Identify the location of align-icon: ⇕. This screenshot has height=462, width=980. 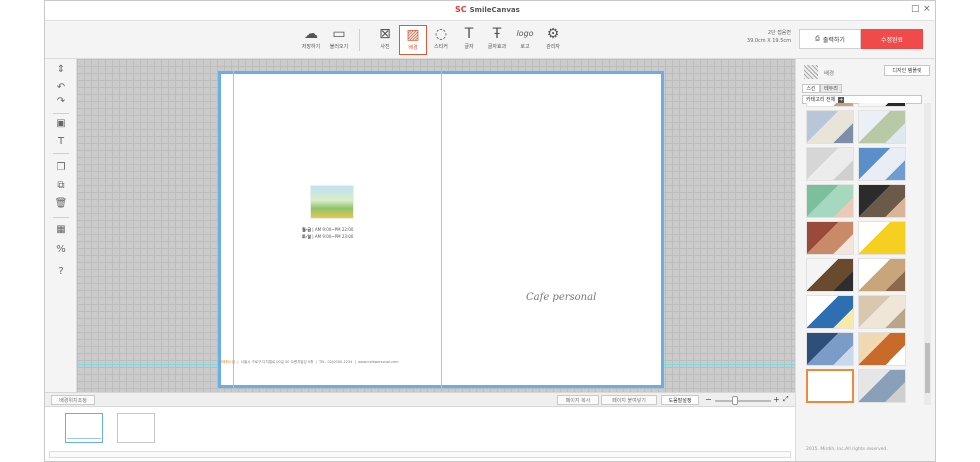
(61, 70).